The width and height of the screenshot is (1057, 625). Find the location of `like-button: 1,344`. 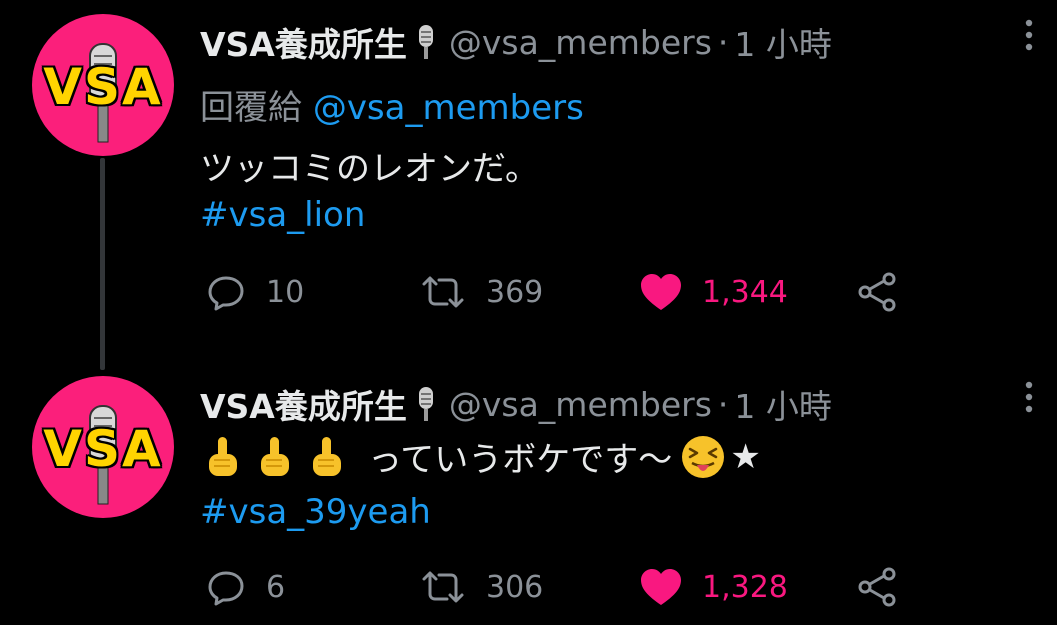

like-button: 1,344 is located at coordinates (713, 292).